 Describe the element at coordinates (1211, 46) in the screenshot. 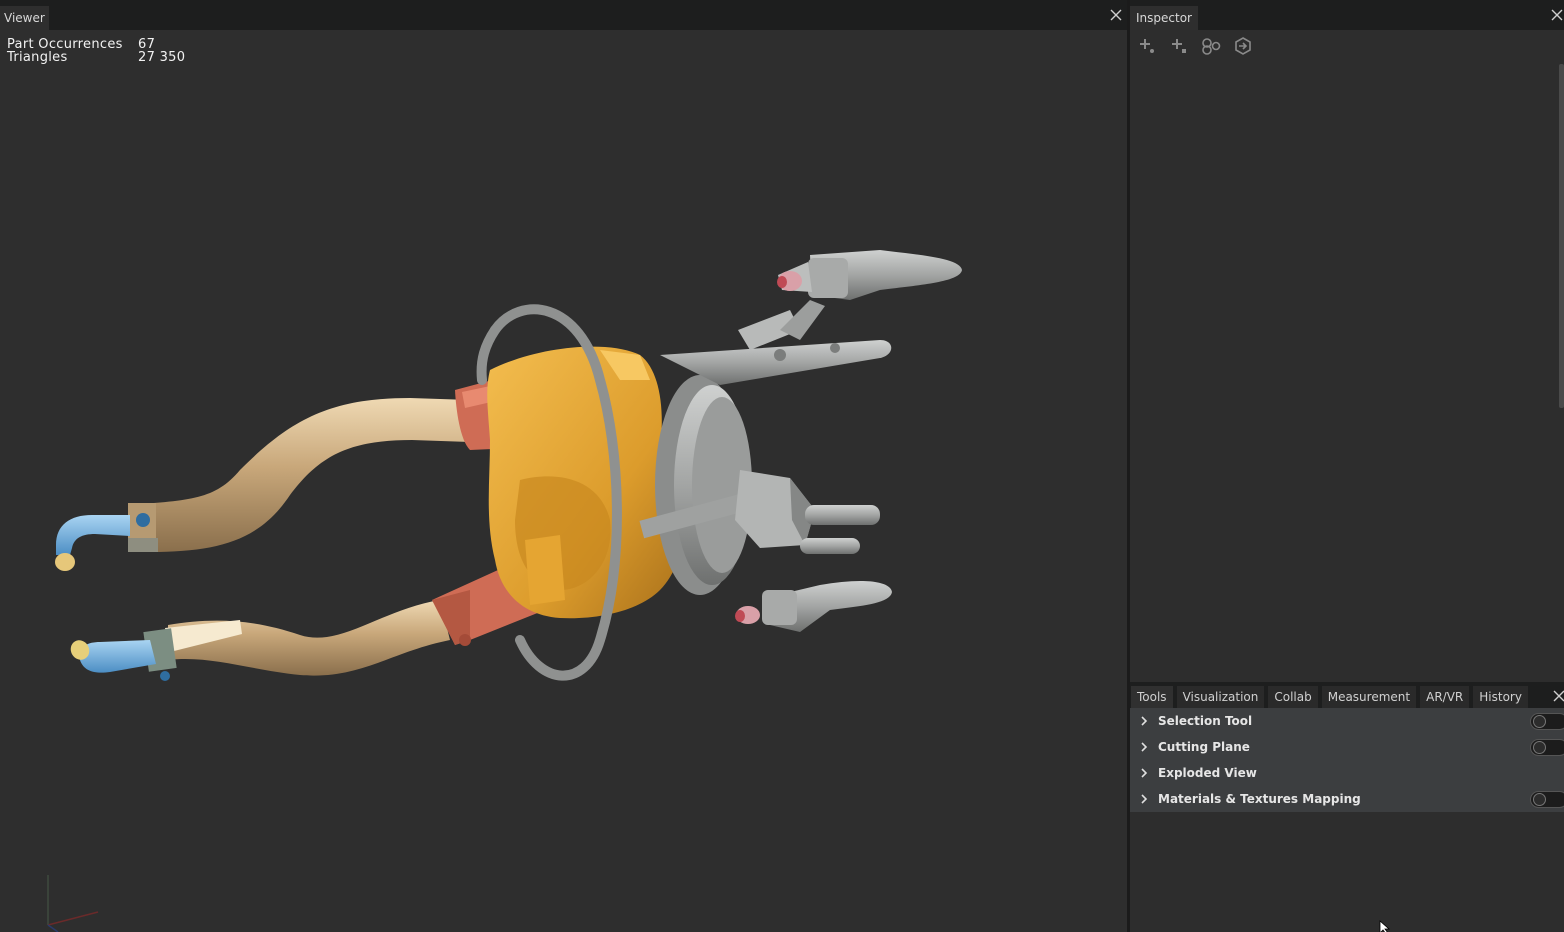

I see `link-icon` at that location.